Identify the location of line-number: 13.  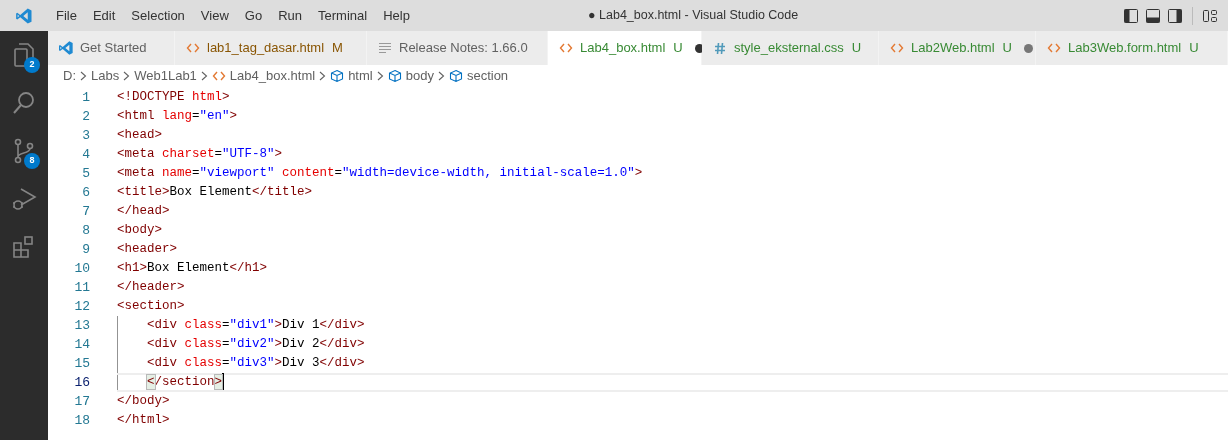
(81, 325).